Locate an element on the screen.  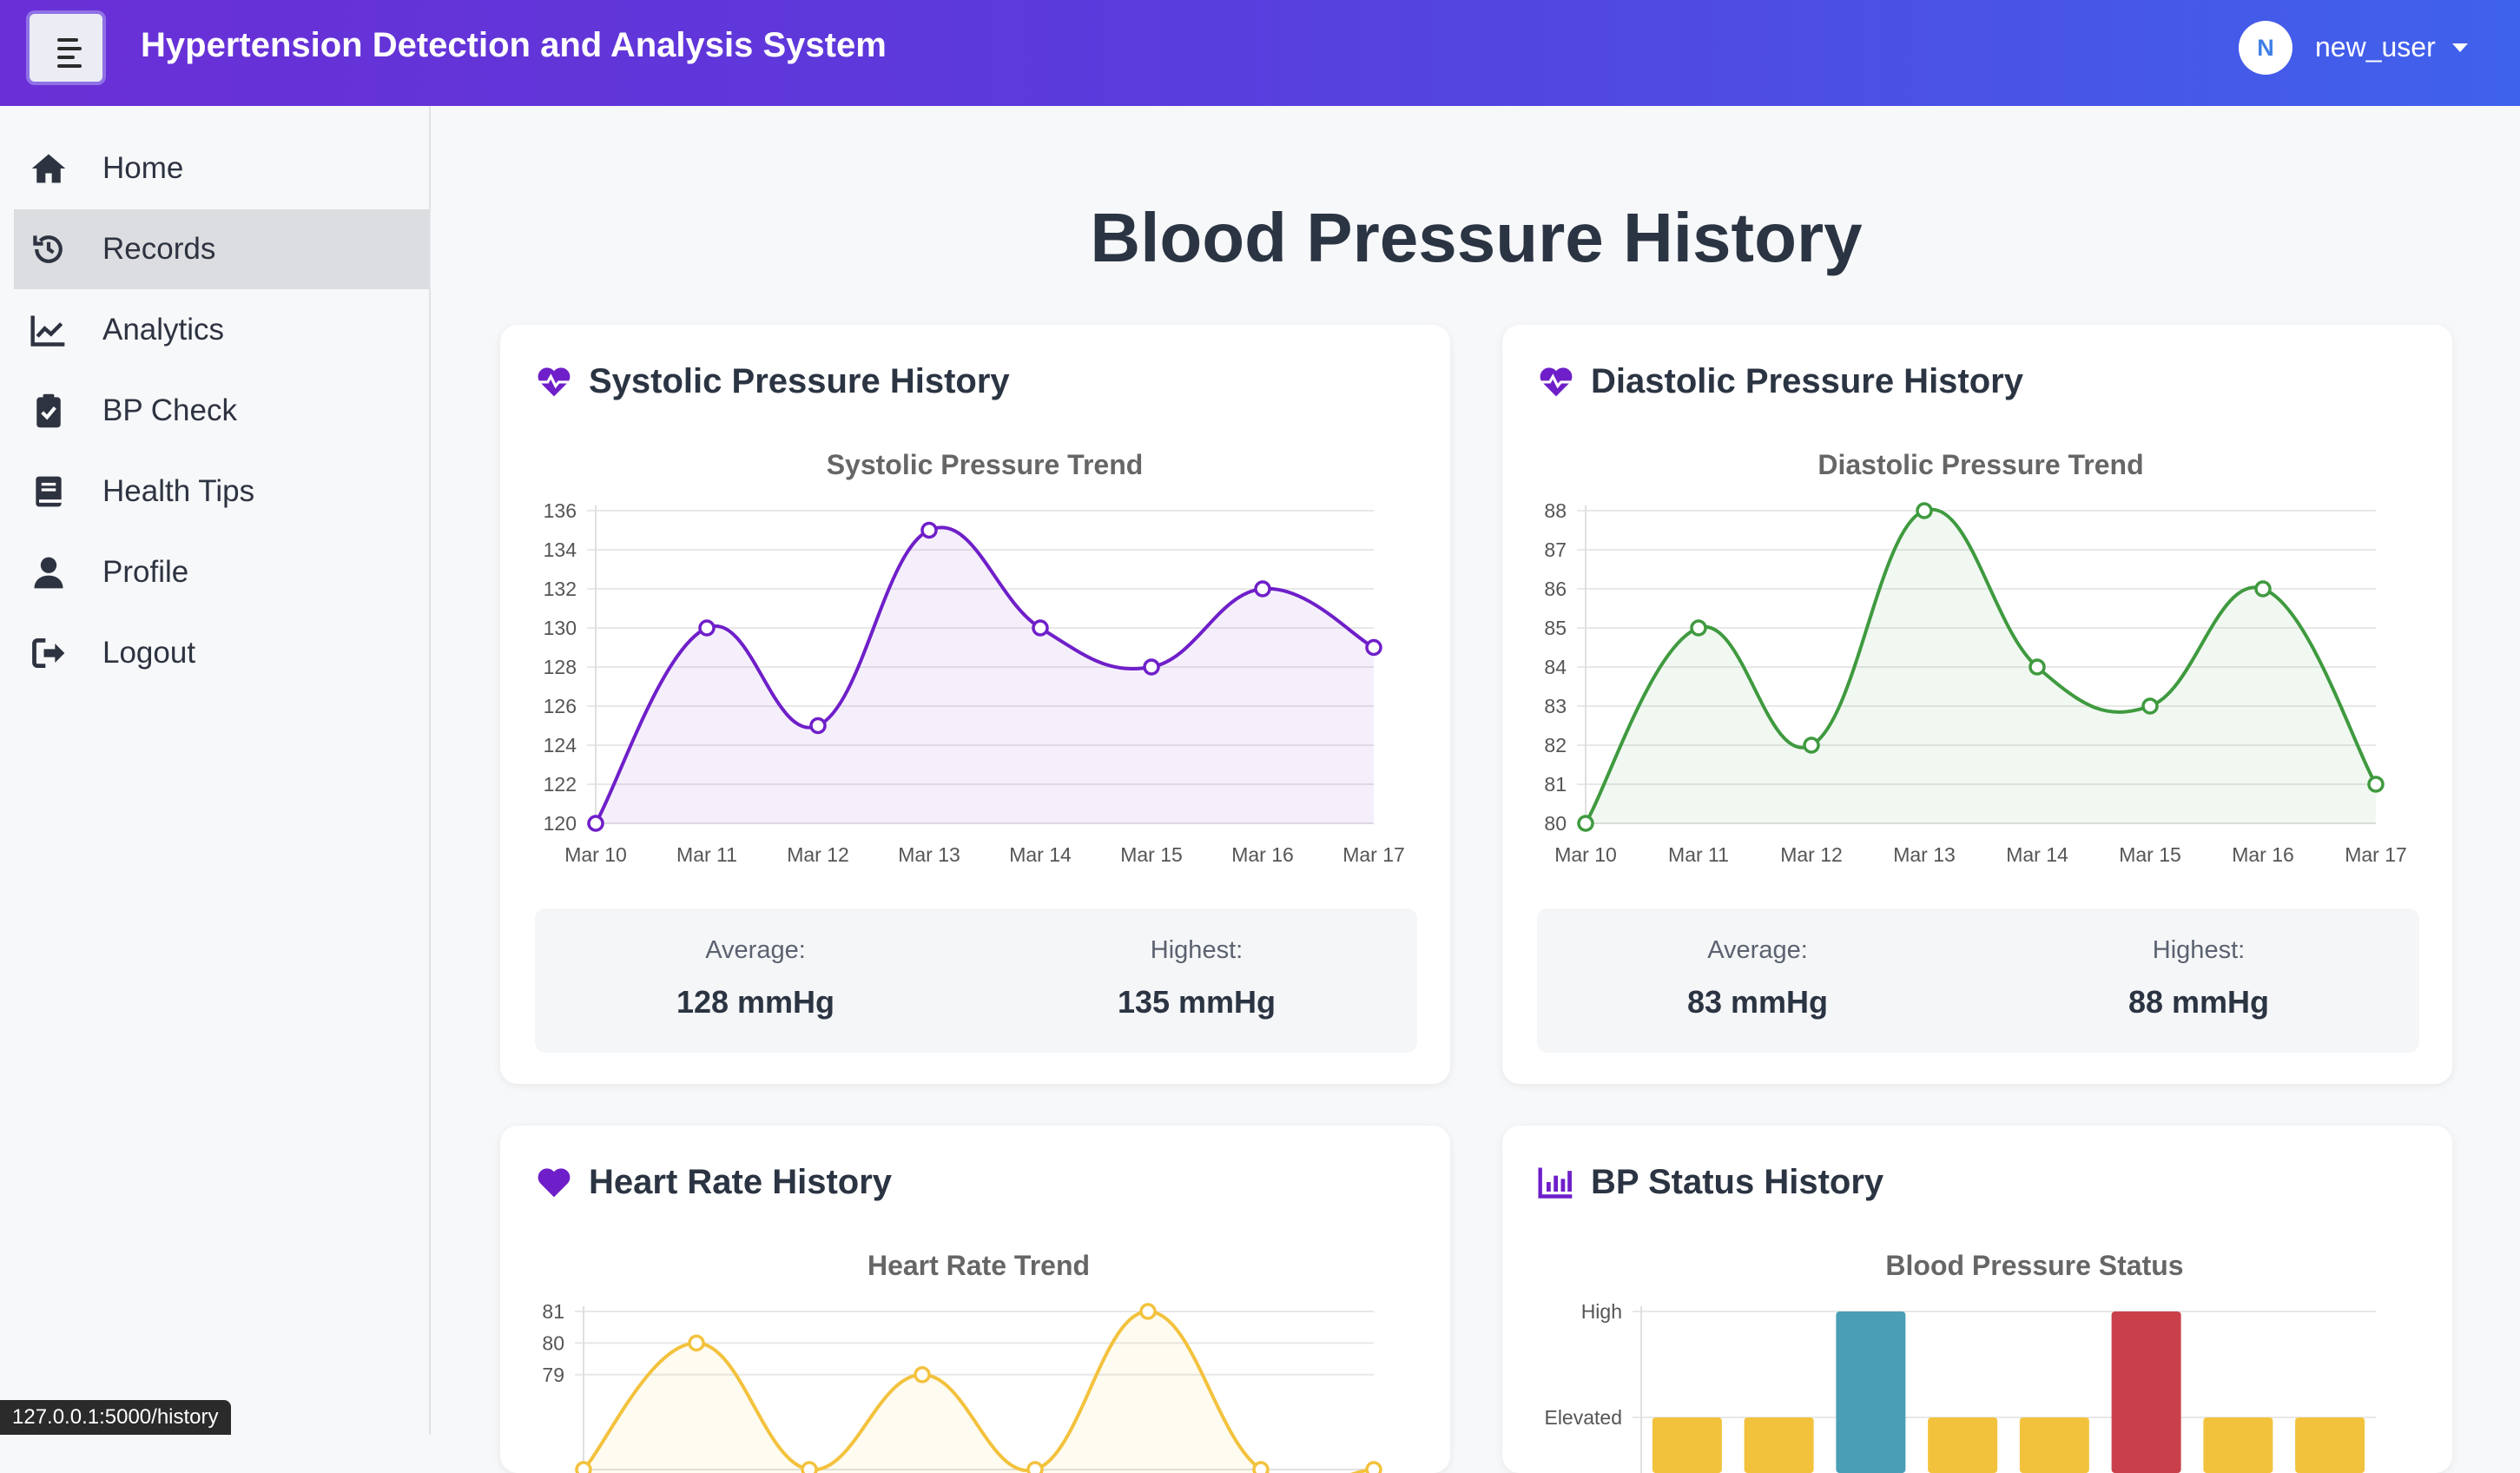
y-tick-label: 132 is located at coordinates (560, 589).